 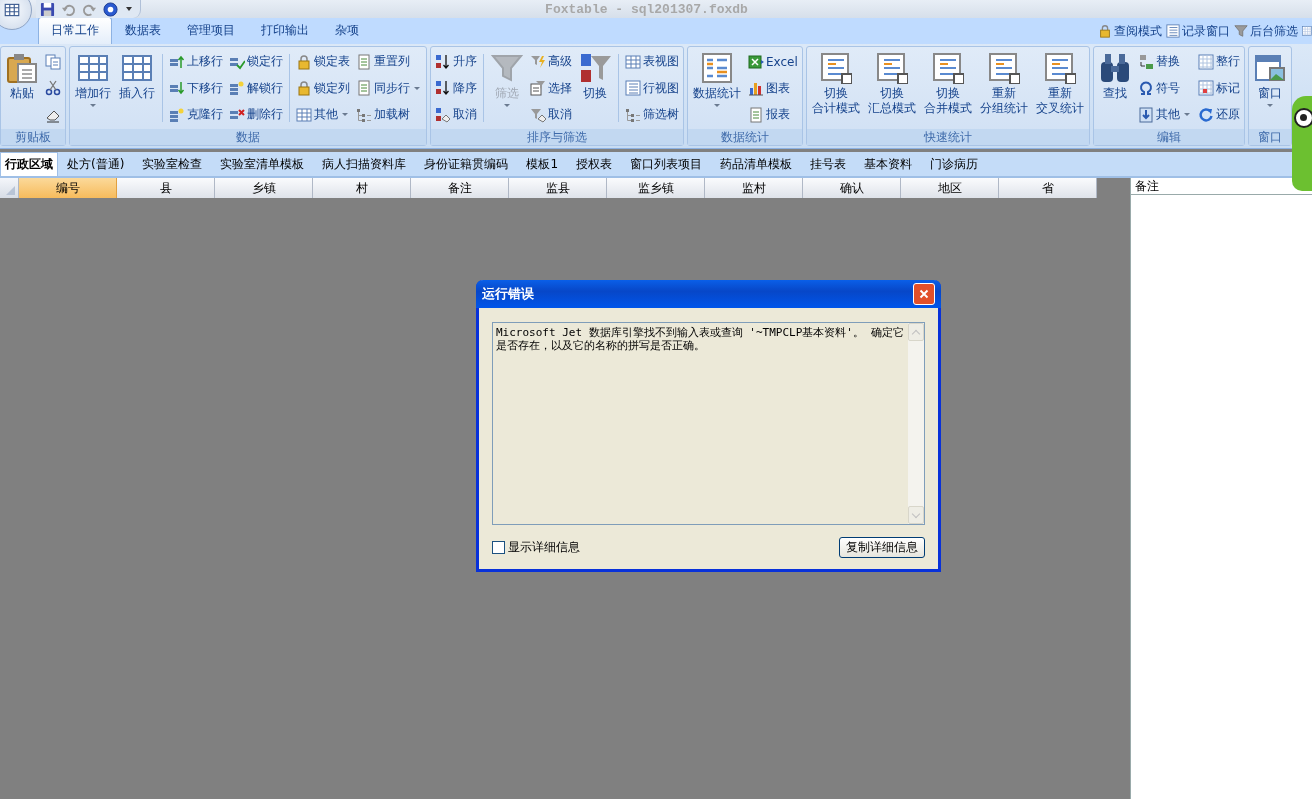 What do you see at coordinates (96, 164) in the screenshot?
I see `sheet-tab: 处方(普通)` at bounding box center [96, 164].